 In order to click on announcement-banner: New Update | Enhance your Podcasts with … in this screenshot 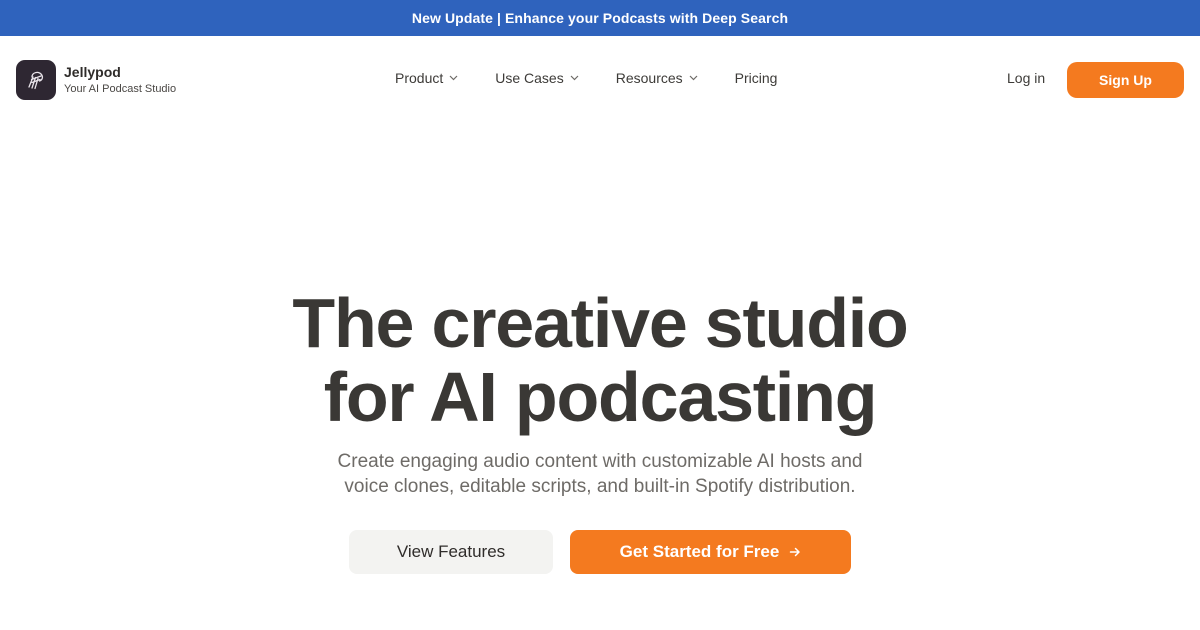, I will do `click(600, 18)`.